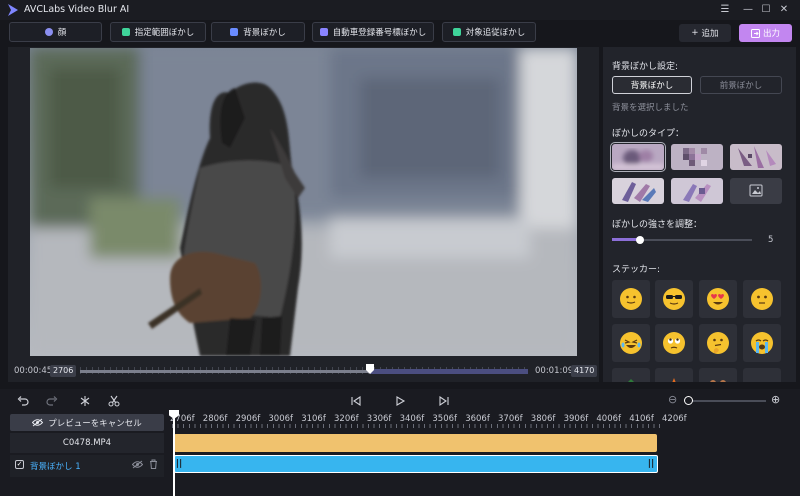  Describe the element at coordinates (356, 401) in the screenshot. I see `previous-frame-icon` at that location.